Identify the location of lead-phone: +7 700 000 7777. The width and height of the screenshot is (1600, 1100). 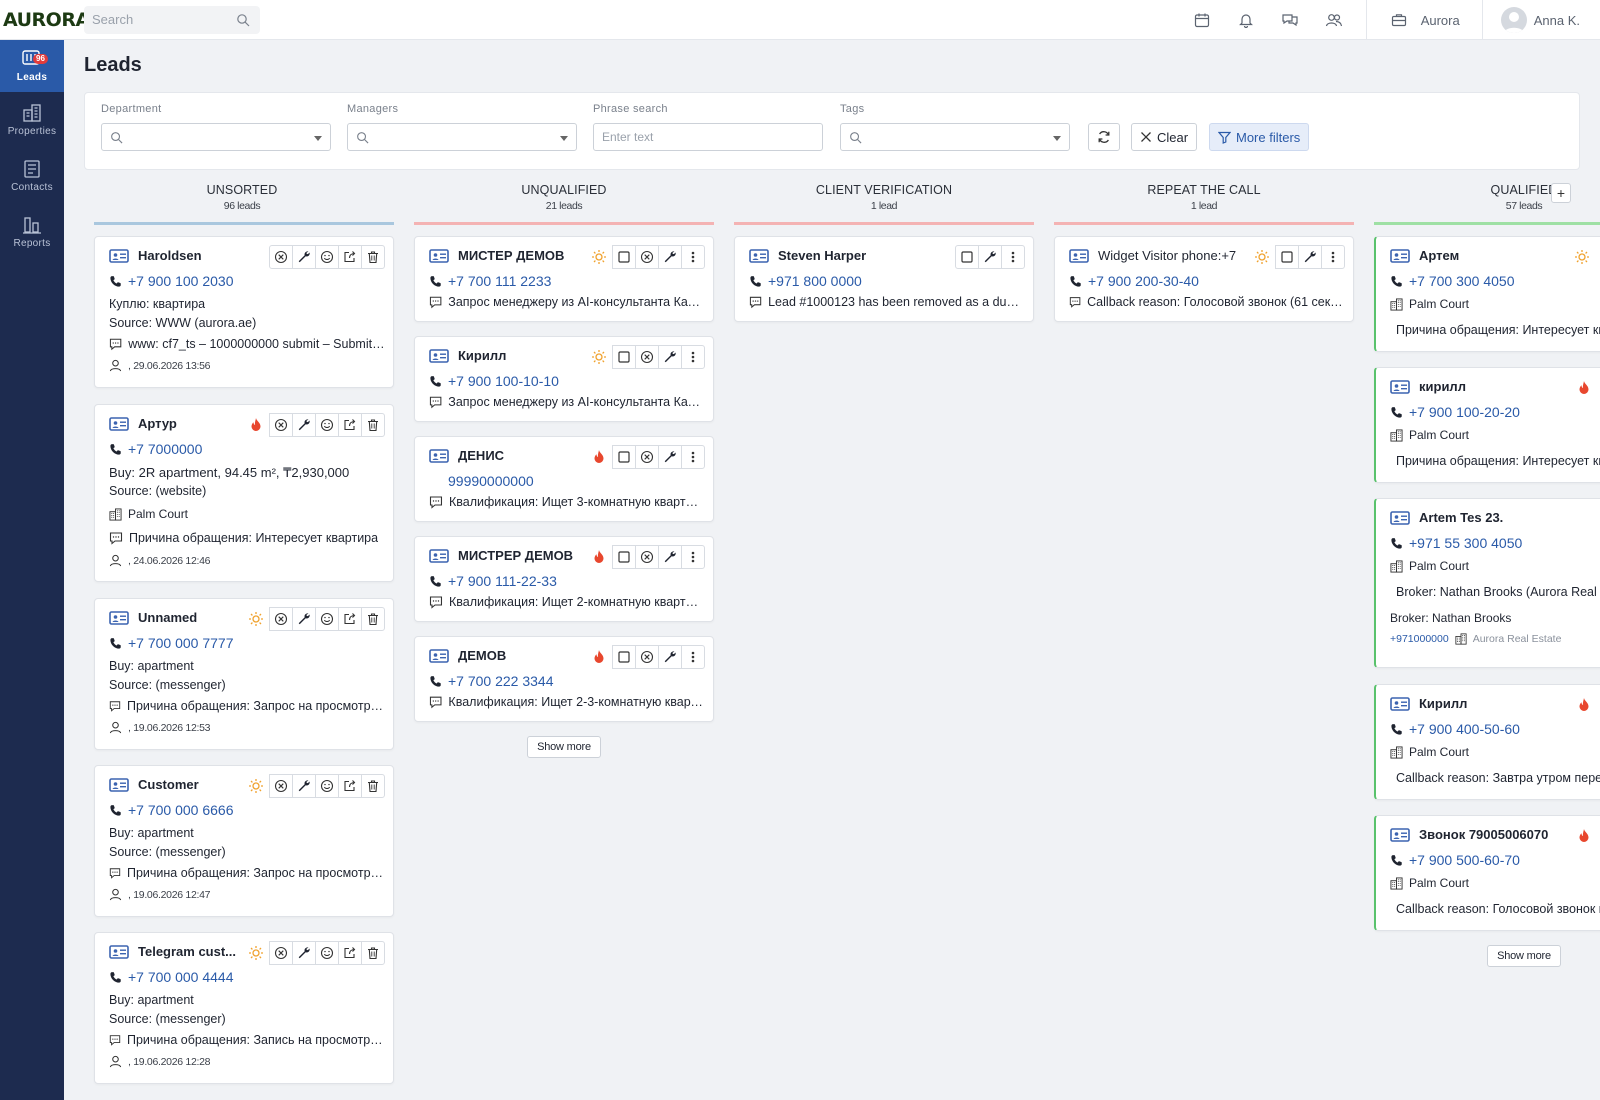
(181, 643).